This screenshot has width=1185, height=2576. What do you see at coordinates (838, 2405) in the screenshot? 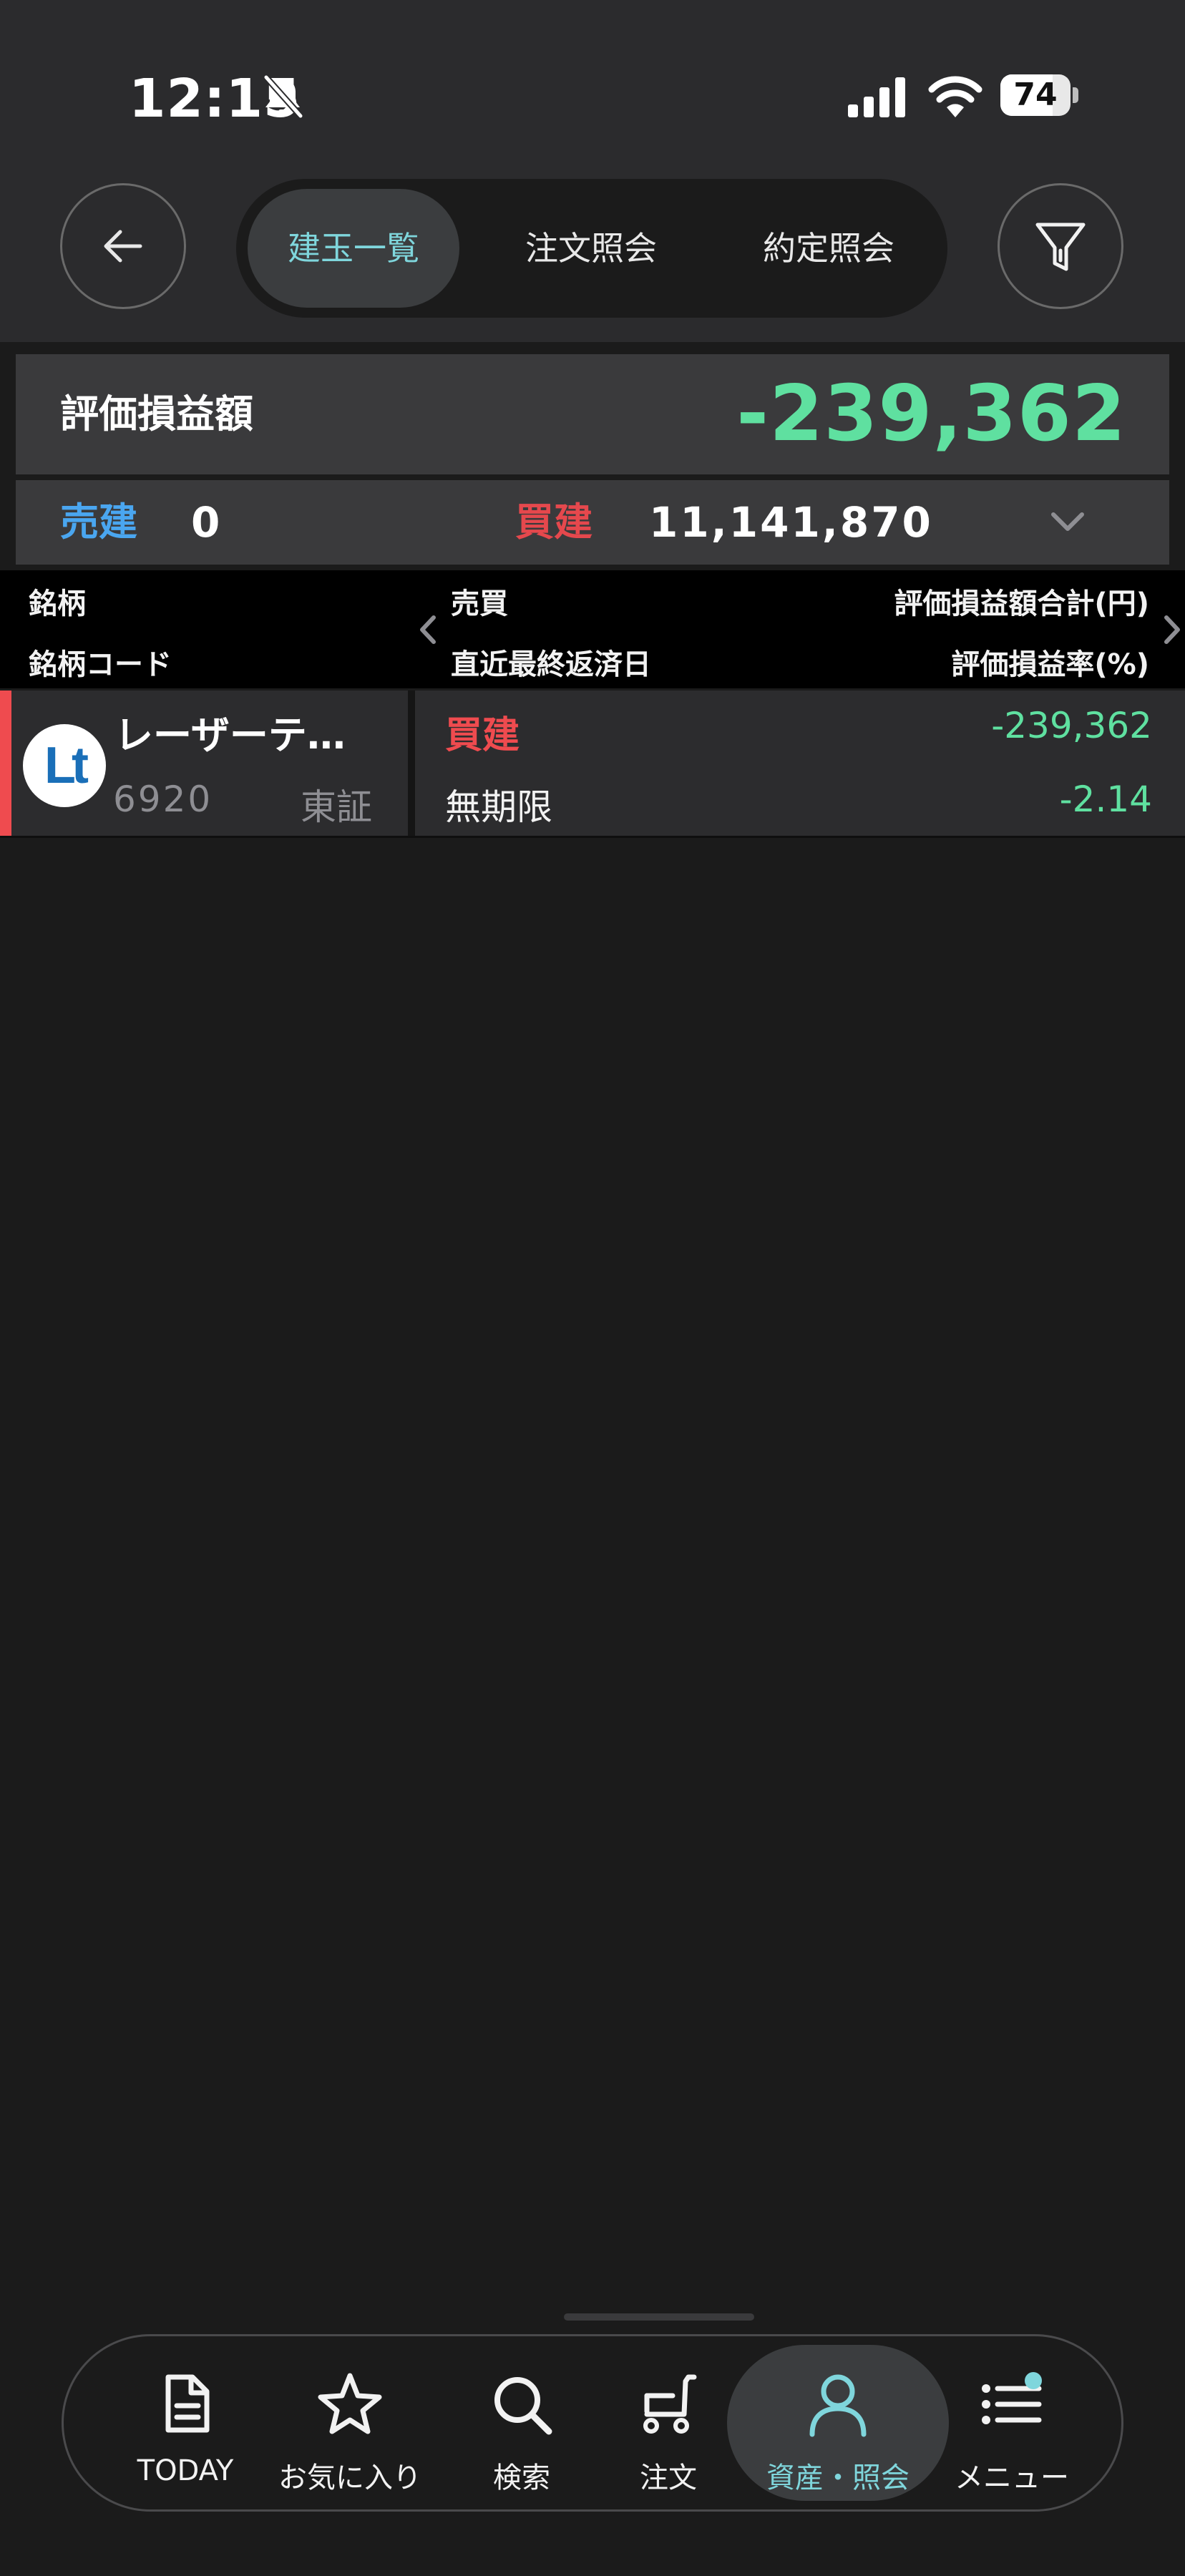
I see `person-icon` at bounding box center [838, 2405].